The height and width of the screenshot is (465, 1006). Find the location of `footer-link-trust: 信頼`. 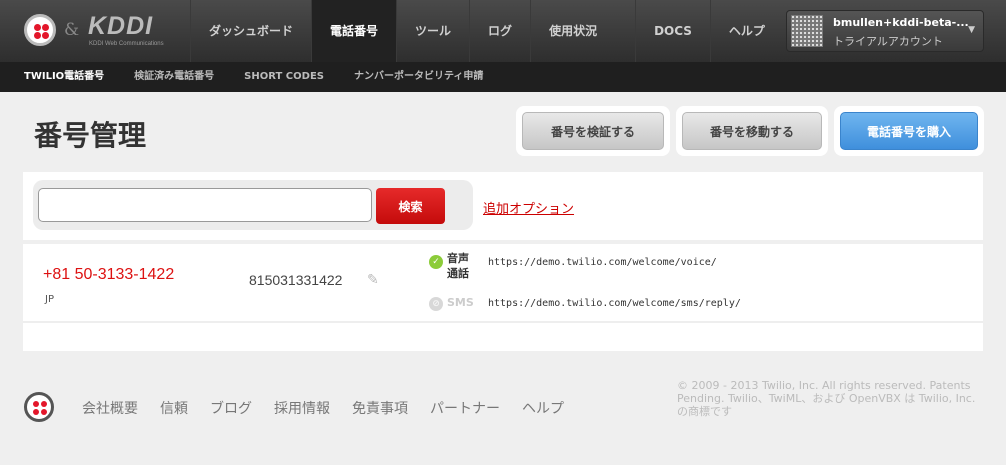

footer-link-trust: 信頼 is located at coordinates (174, 408).